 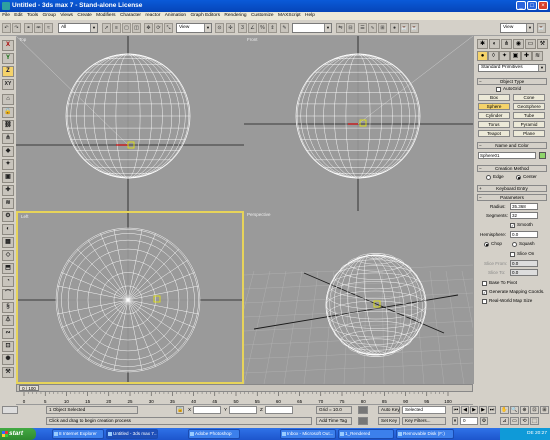 What do you see at coordinates (455, 421) in the screenshot?
I see `key-mode-toggle-icon: ⏸` at bounding box center [455, 421].